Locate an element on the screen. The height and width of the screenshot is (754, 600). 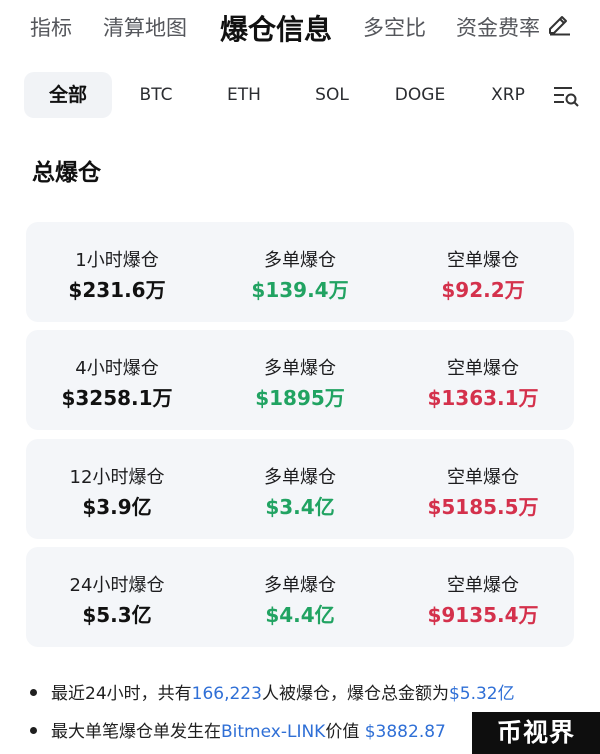
coin-filter-bar: 全部 BTC ETH SOL DOGE XRP is located at coordinates (300, 96).